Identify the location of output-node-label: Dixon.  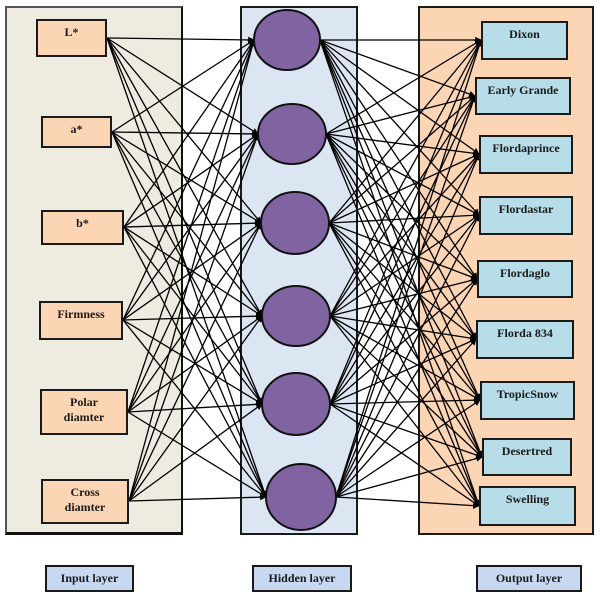
(524, 34).